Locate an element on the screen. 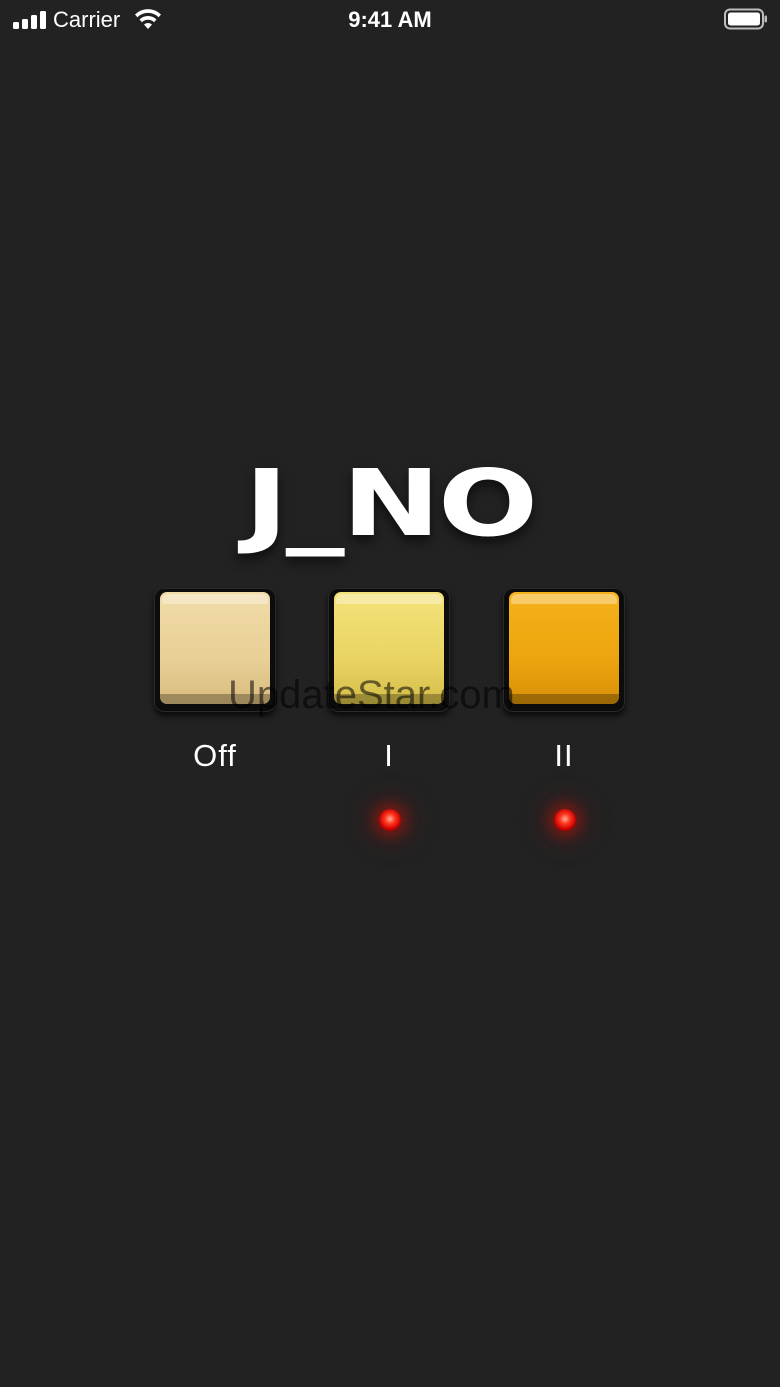 This screenshot has height=1387, width=780. chorus-off-button is located at coordinates (215, 650).